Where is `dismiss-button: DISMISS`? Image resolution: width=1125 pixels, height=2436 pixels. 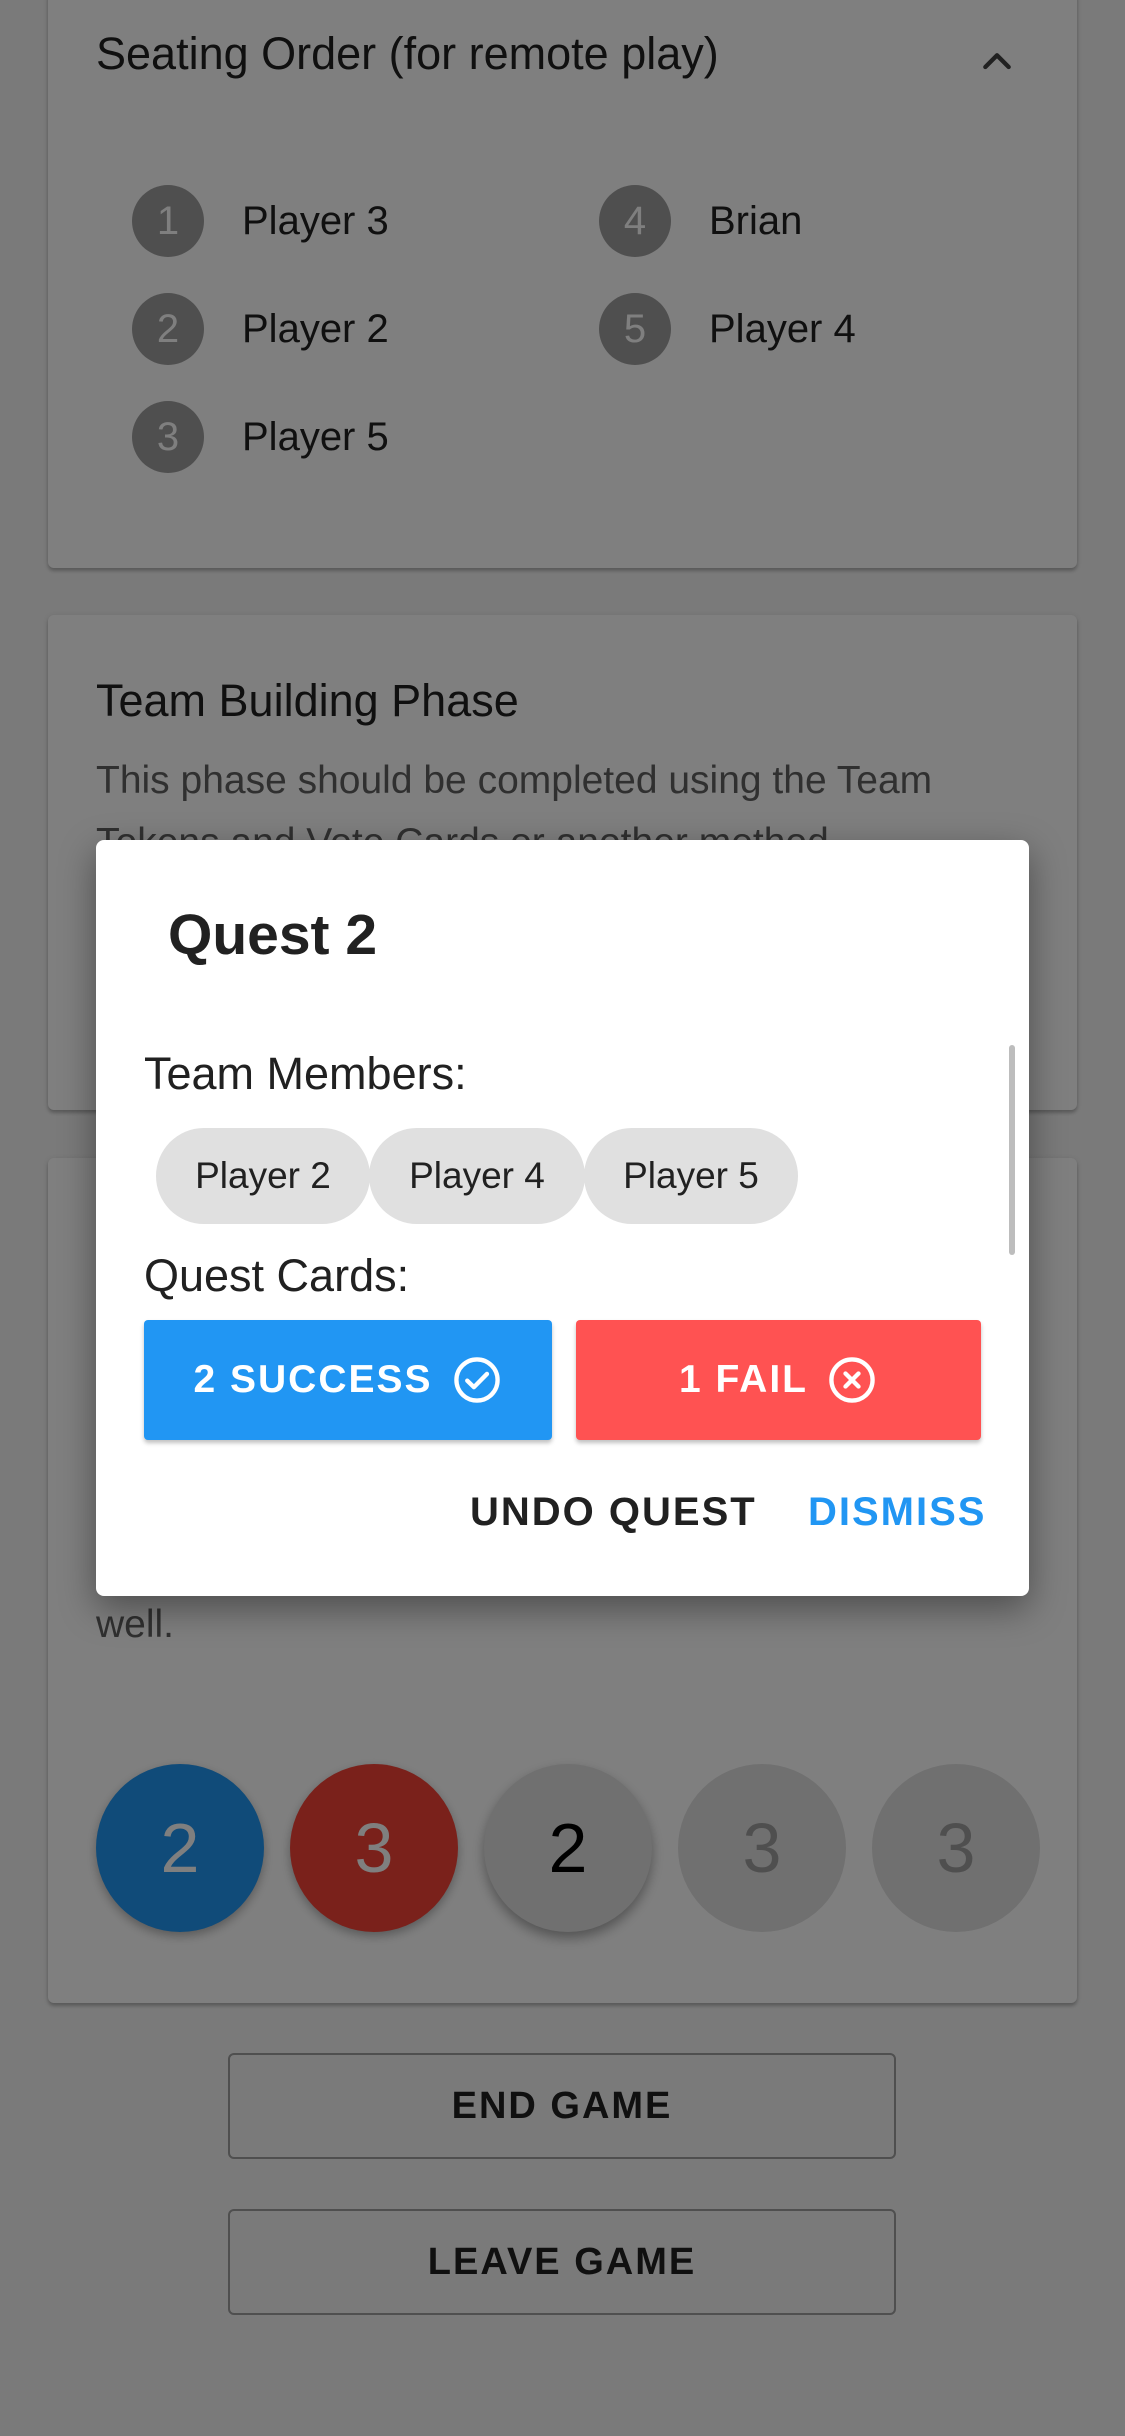
dismiss-button: DISMISS is located at coordinates (897, 1512).